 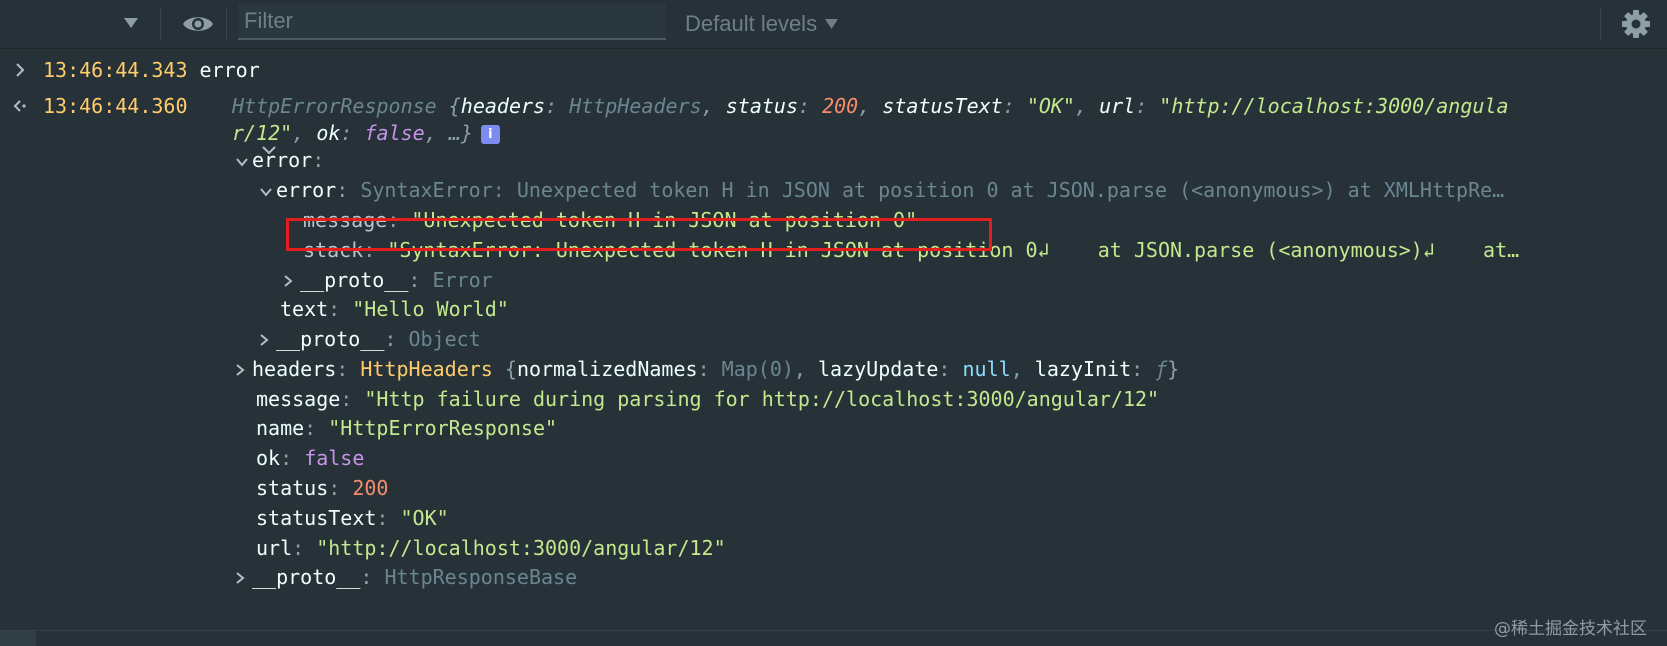 I want to click on tree-value: "HttpErrorResponse", so click(x=443, y=428).